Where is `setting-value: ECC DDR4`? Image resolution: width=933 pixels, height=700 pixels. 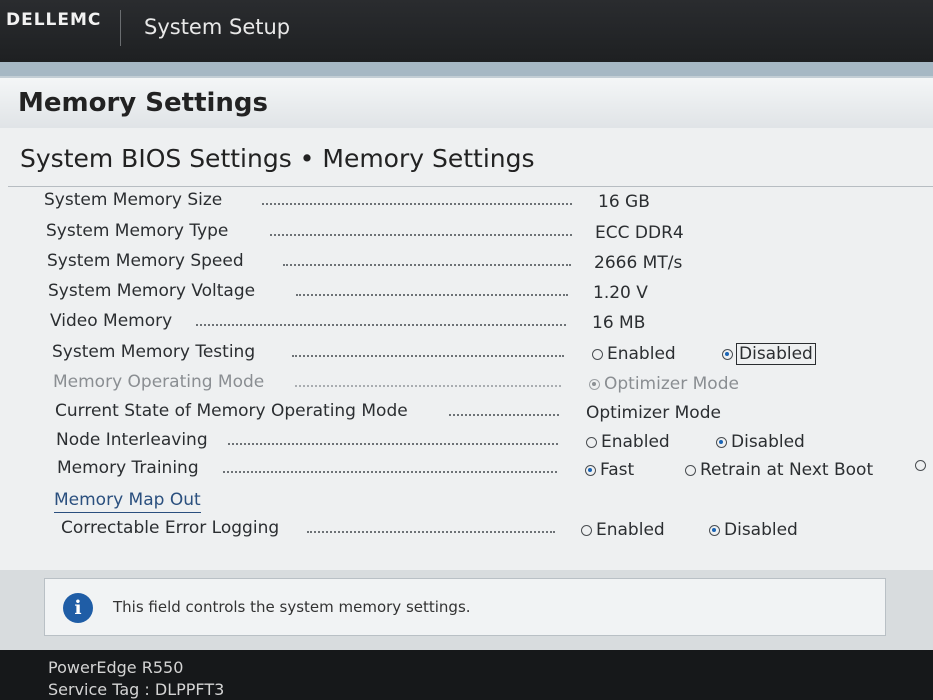
setting-value: ECC DDR4 is located at coordinates (639, 233).